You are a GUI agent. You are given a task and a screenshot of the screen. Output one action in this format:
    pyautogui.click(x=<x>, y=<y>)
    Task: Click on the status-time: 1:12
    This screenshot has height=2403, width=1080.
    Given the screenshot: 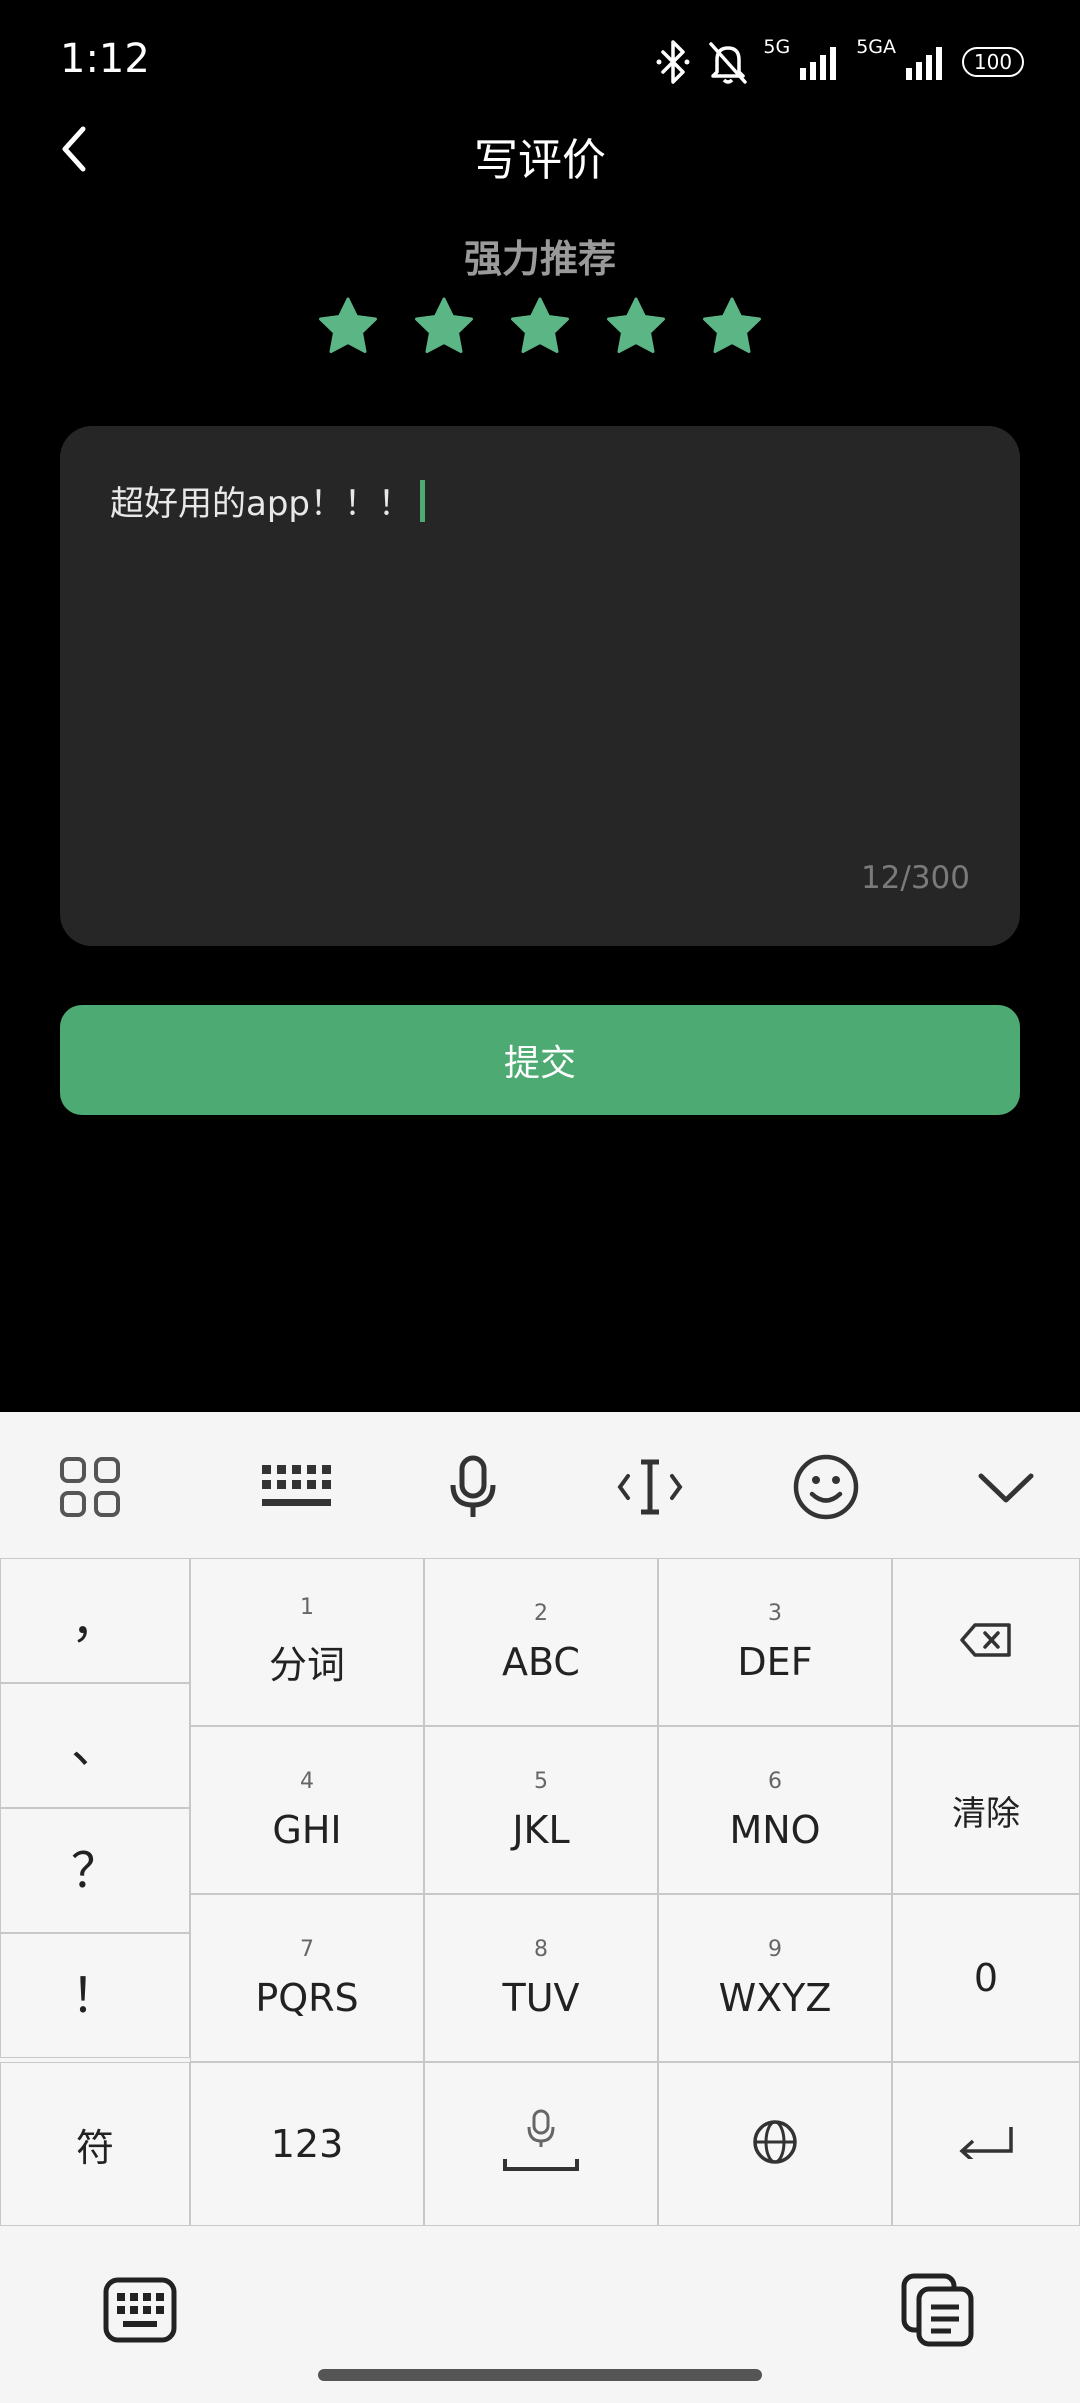 What is the action you would take?
    pyautogui.click(x=105, y=59)
    